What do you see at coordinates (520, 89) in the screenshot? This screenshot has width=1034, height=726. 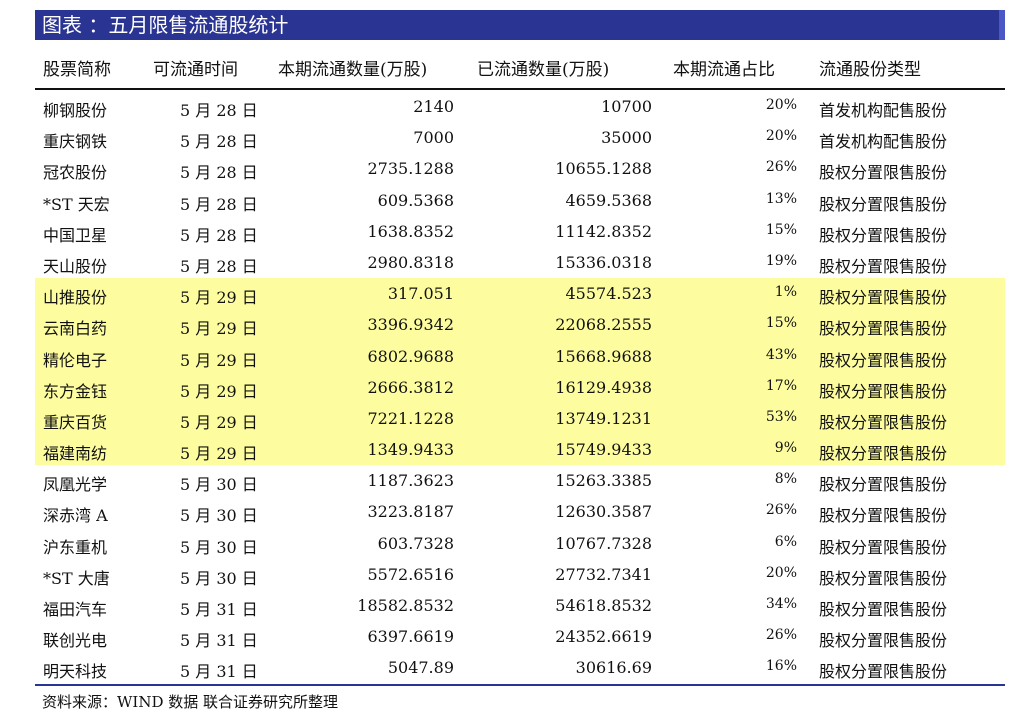 I see `header-rule` at bounding box center [520, 89].